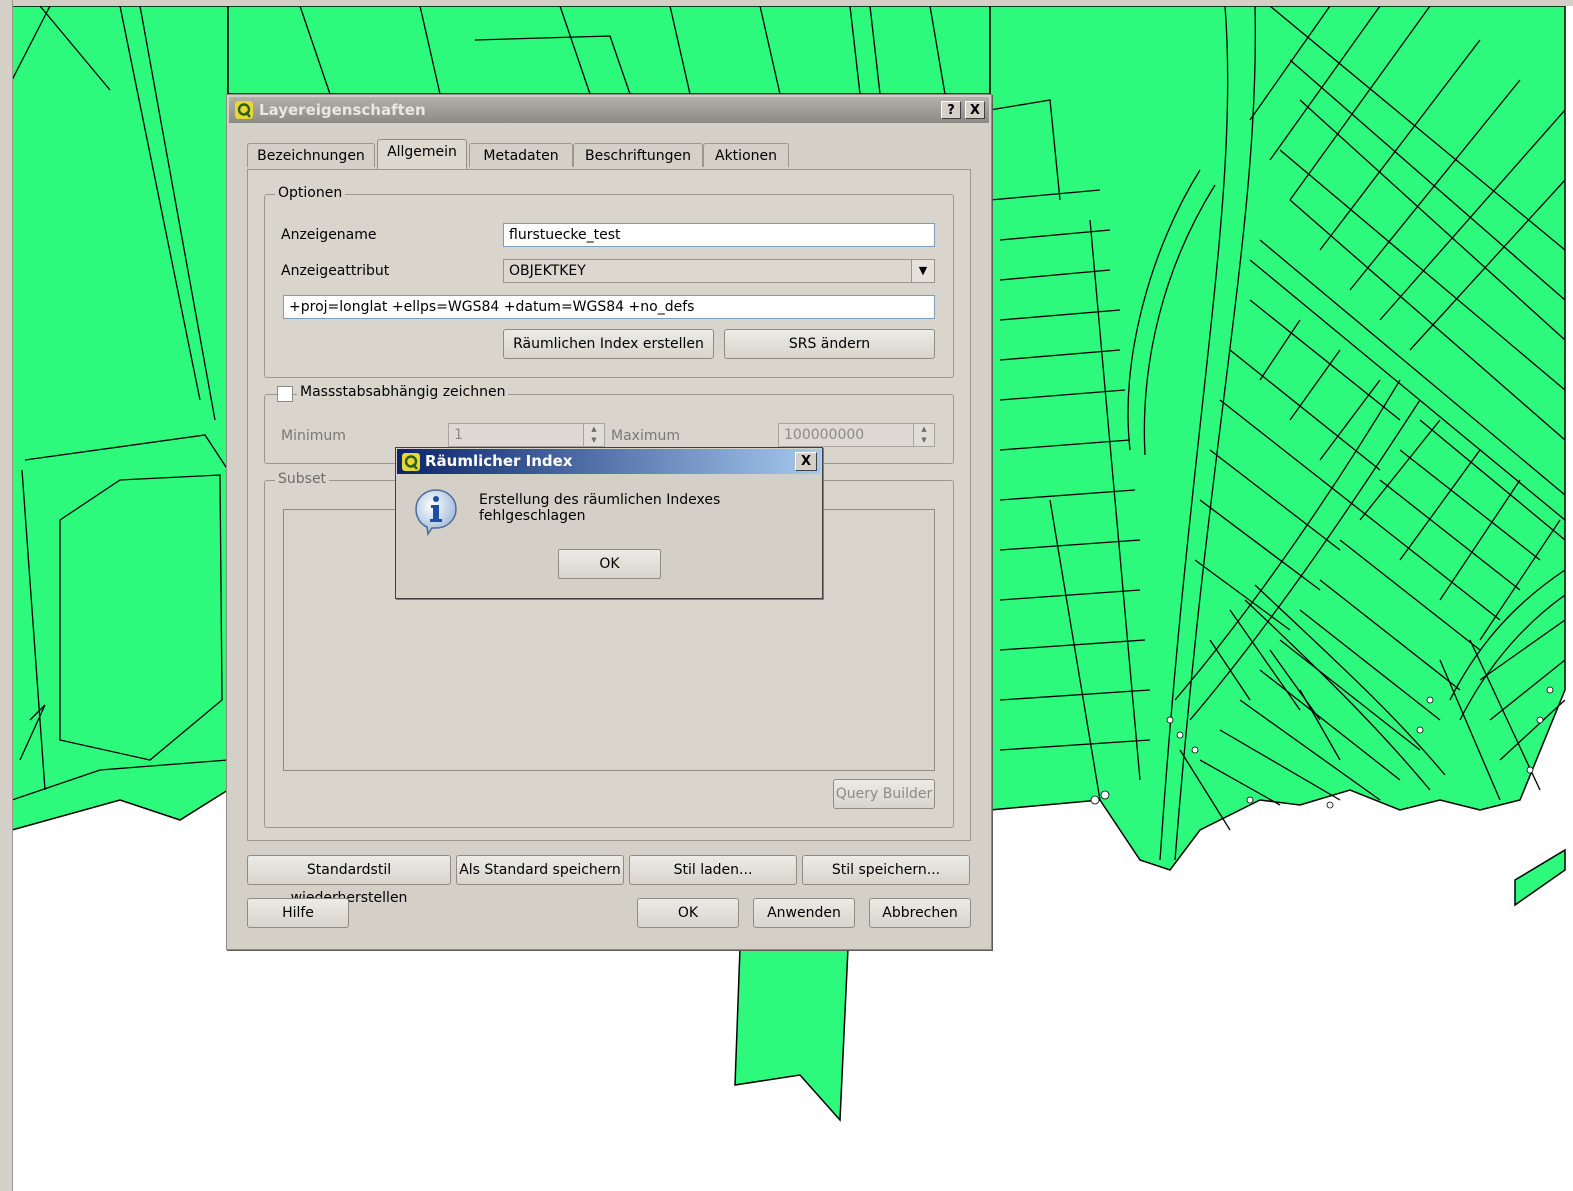 The image size is (1573, 1191). I want to click on chevron-down-icon: ▼, so click(922, 271).